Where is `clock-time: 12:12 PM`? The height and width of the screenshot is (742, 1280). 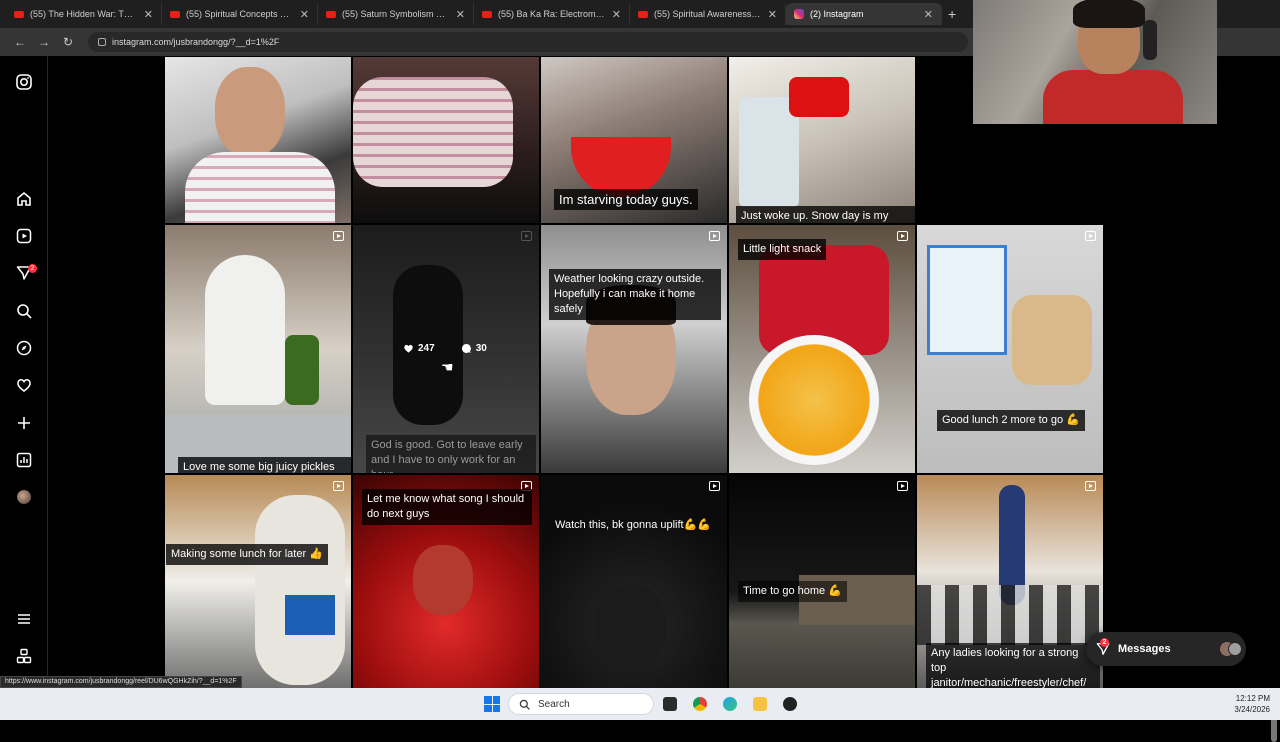
clock-time: 12:12 PM is located at coordinates (1252, 698).